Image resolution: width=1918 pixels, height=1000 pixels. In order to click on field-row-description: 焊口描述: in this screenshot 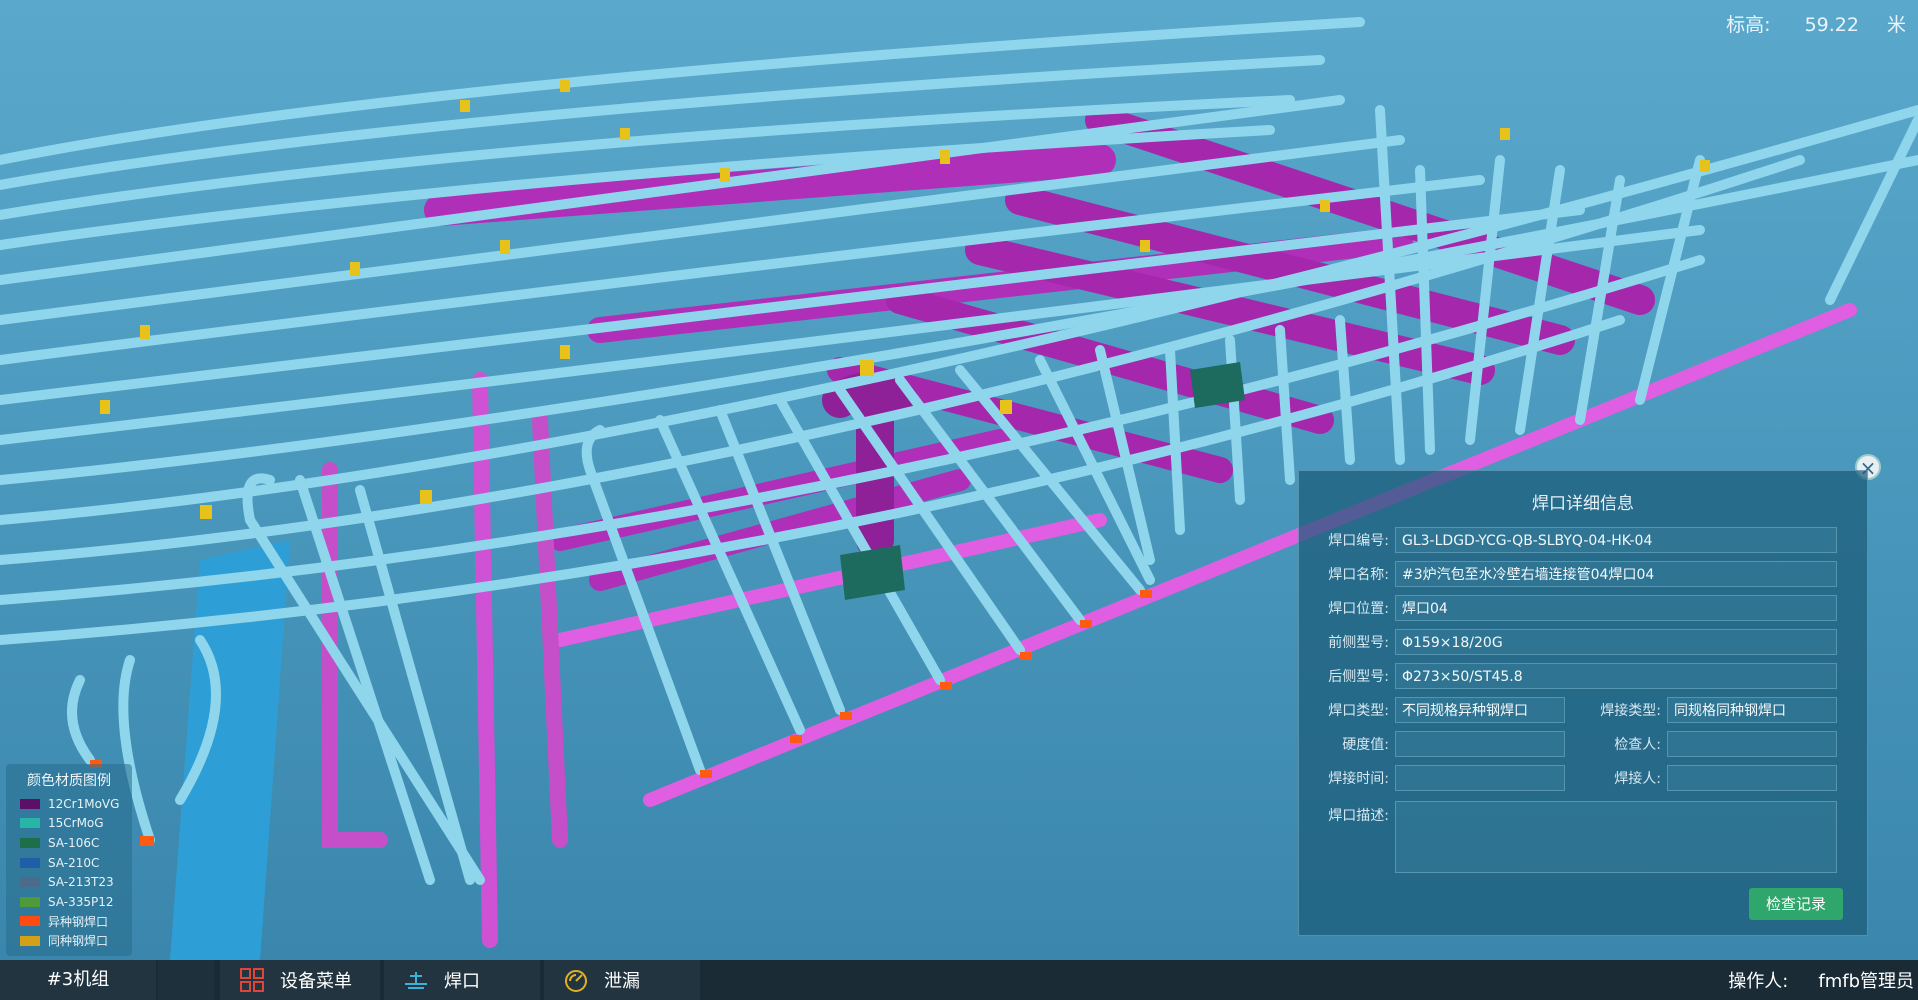, I will do `click(1568, 837)`.